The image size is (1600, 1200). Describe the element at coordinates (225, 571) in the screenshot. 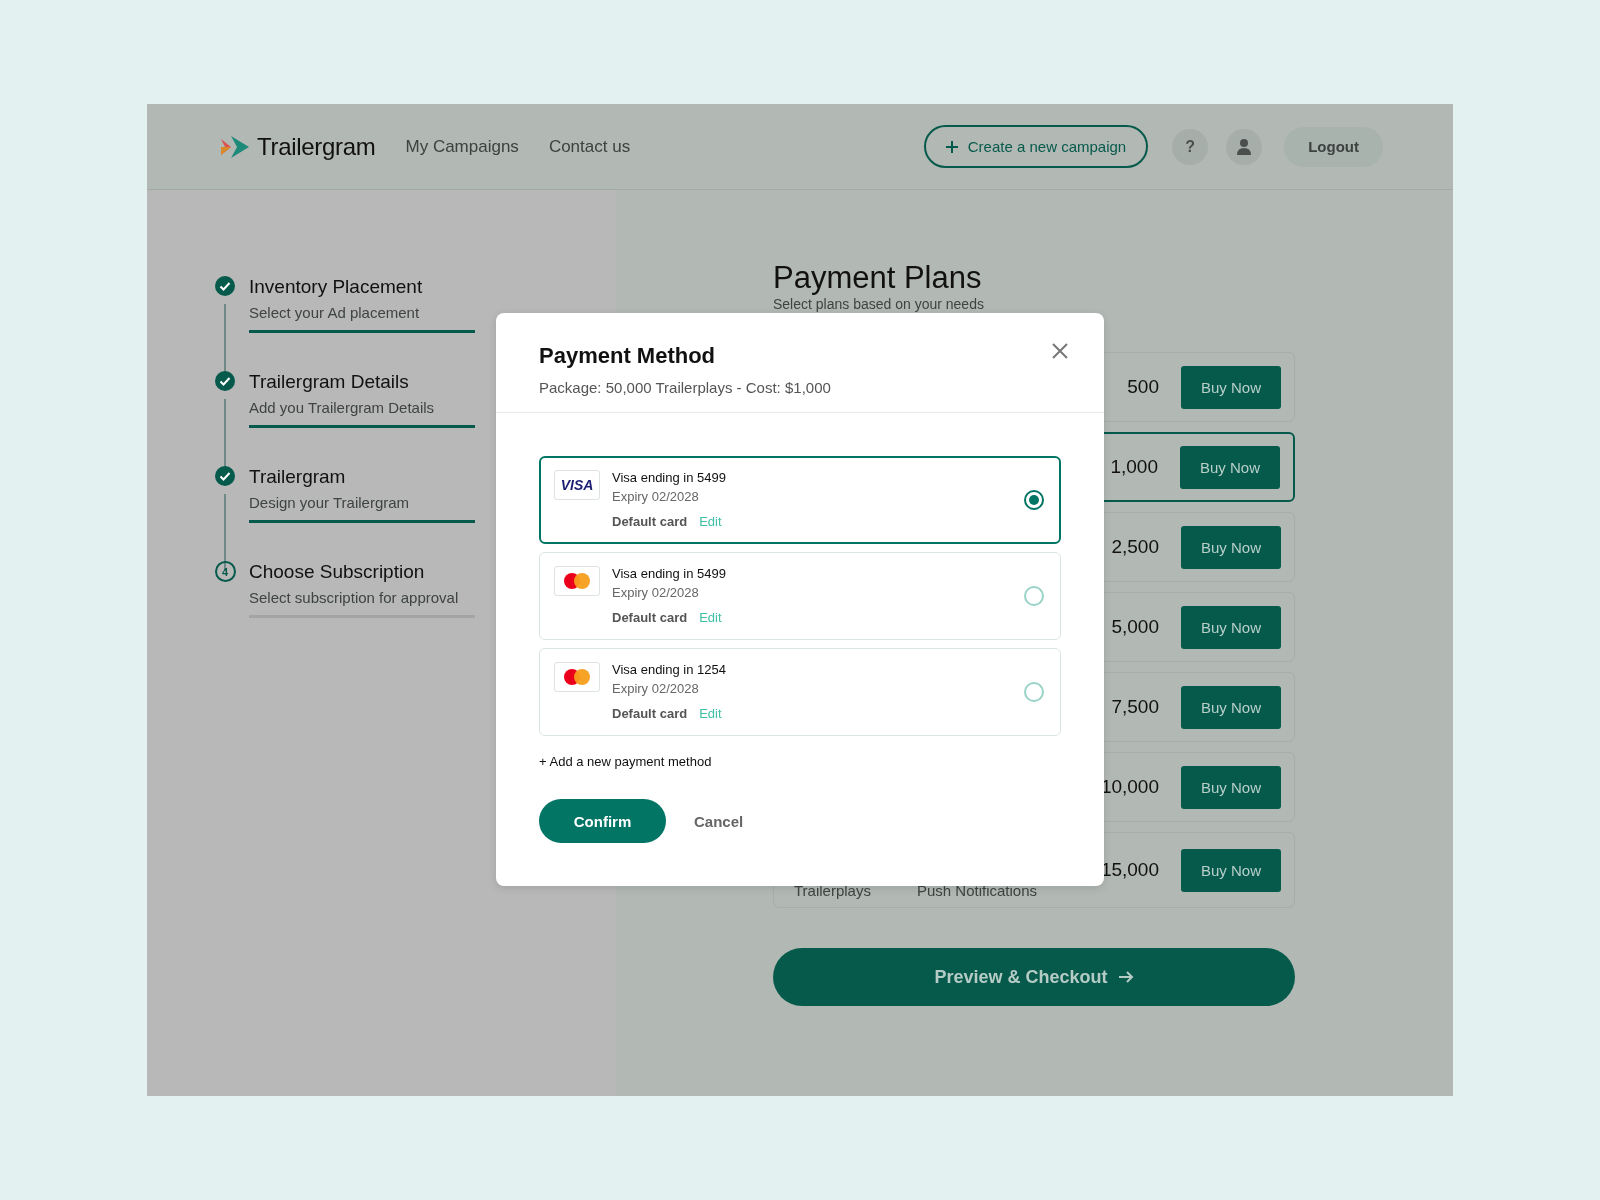

I see `step-number: 4` at that location.